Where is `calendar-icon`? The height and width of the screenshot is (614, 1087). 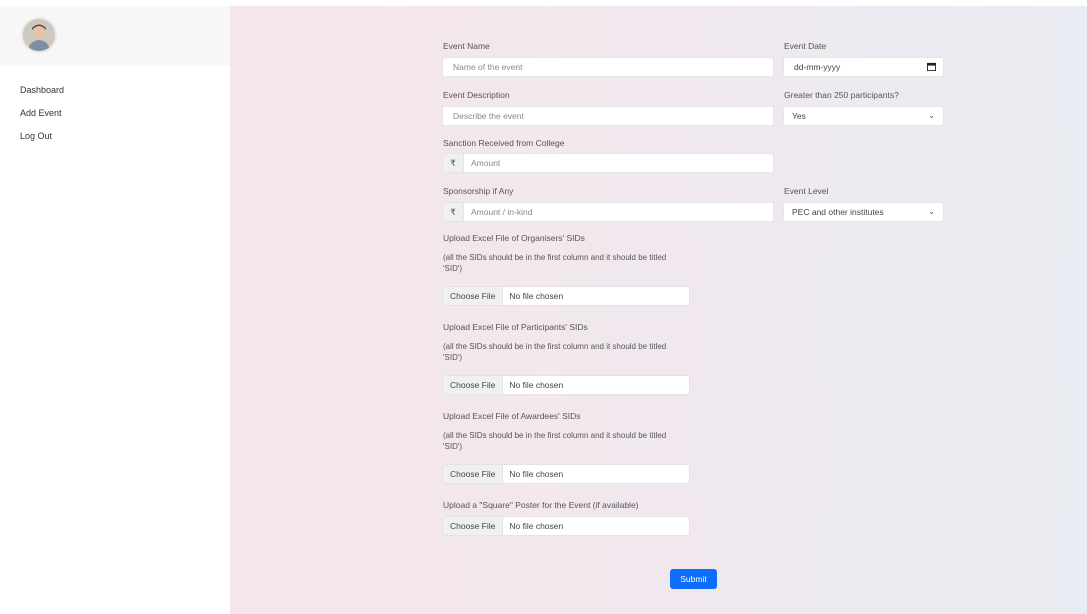
calendar-icon is located at coordinates (931, 66).